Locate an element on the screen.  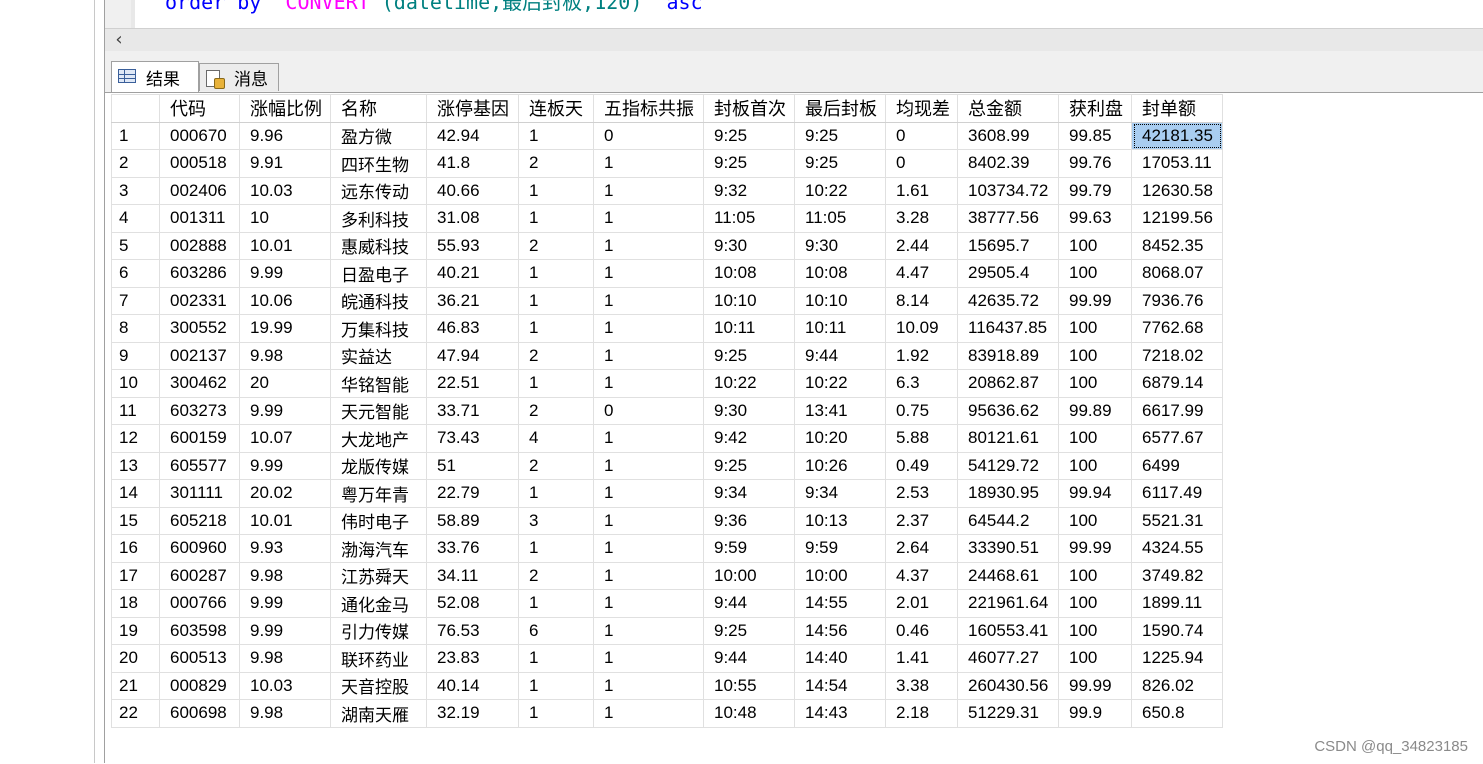
grid-cell: 600287 is located at coordinates (200, 576).